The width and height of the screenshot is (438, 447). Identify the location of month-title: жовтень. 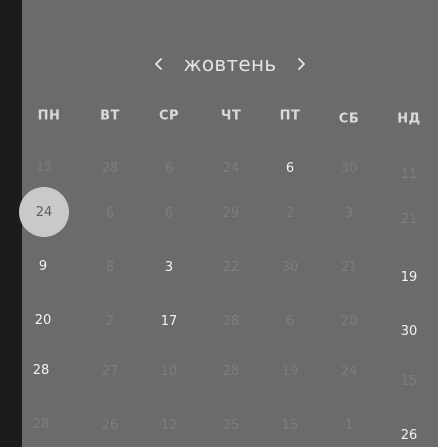
(230, 64).